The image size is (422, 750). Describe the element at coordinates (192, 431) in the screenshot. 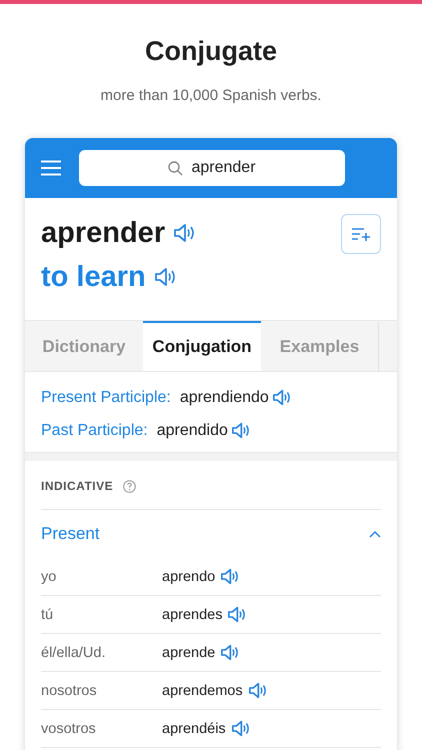

I see `participle-value: aprendido` at that location.